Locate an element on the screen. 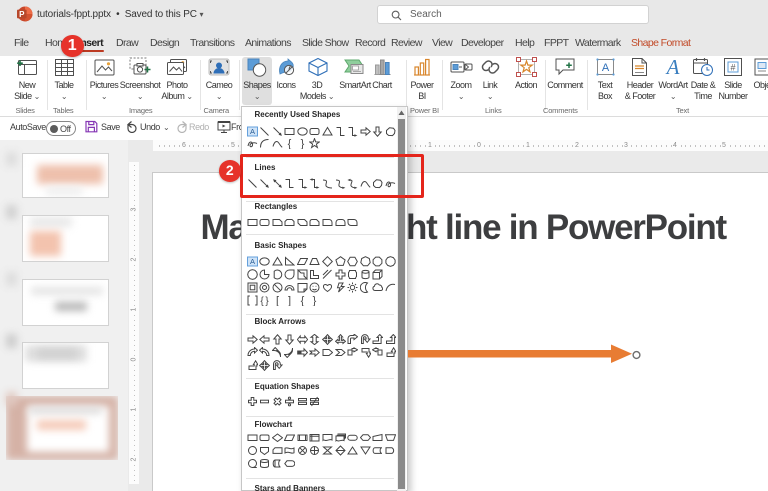  svg-text: P is located at coordinates (22, 14).